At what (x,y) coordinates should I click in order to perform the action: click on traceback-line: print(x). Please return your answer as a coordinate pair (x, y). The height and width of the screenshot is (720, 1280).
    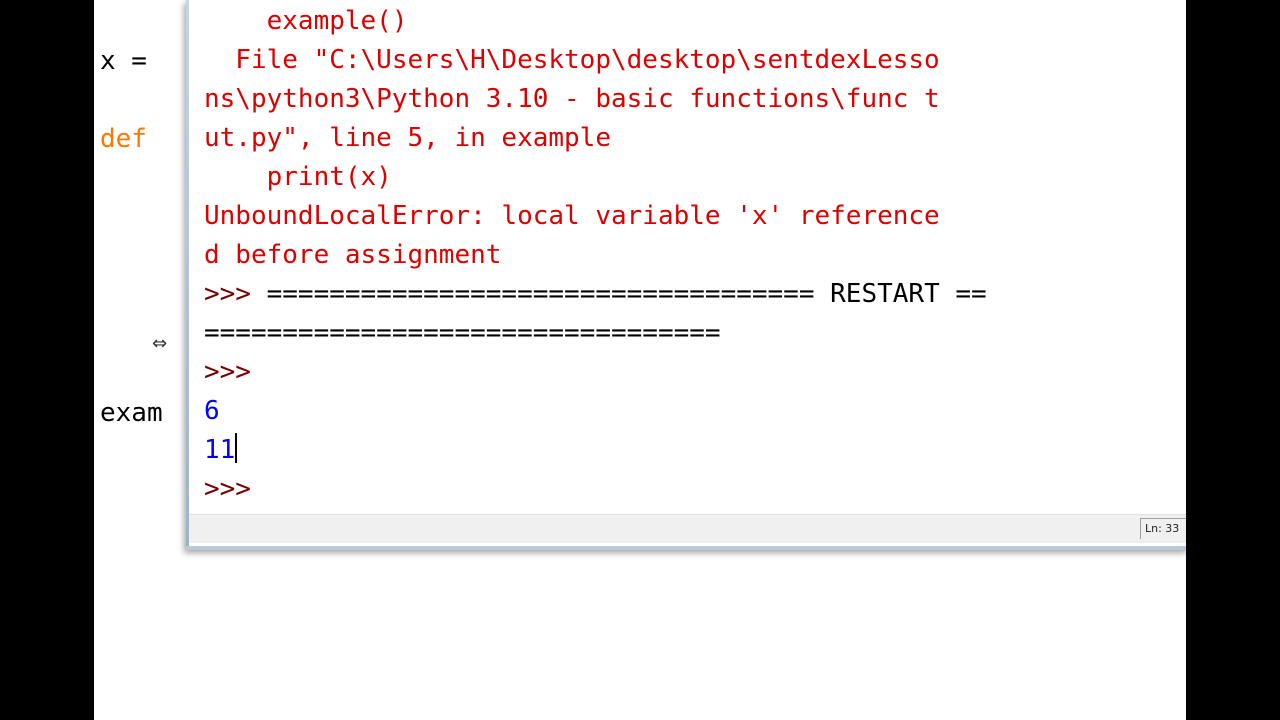
    Looking at the image, I should click on (298, 177).